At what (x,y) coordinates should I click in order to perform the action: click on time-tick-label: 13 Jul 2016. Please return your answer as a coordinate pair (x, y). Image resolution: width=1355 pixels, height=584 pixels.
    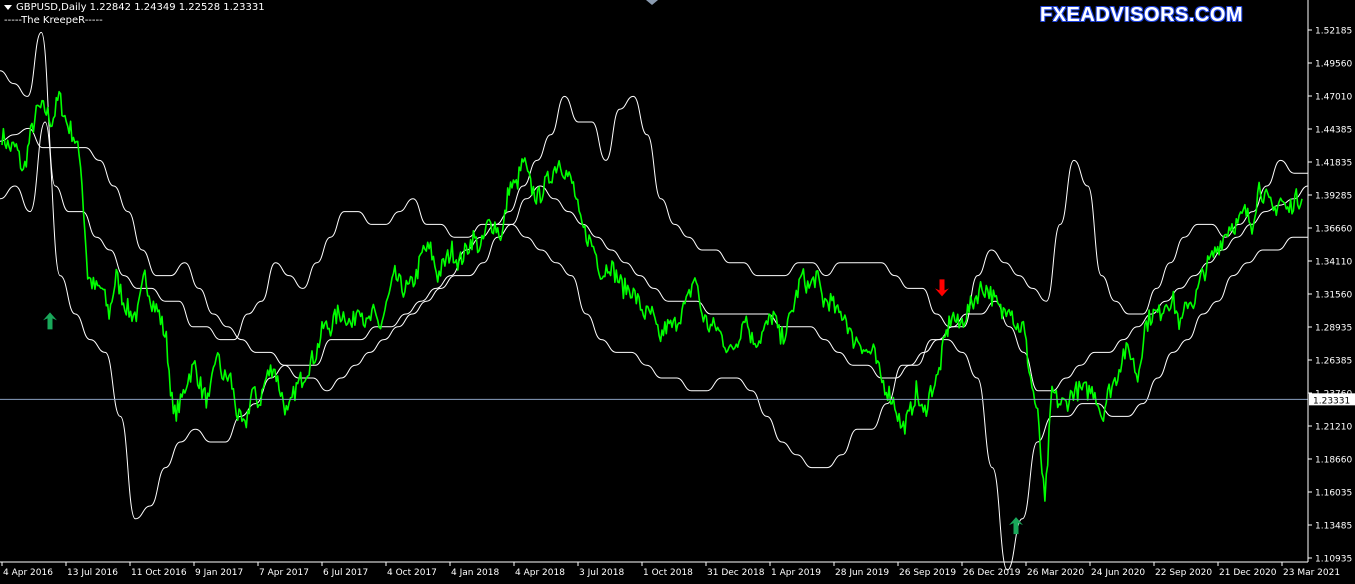
    Looking at the image, I should click on (92, 573).